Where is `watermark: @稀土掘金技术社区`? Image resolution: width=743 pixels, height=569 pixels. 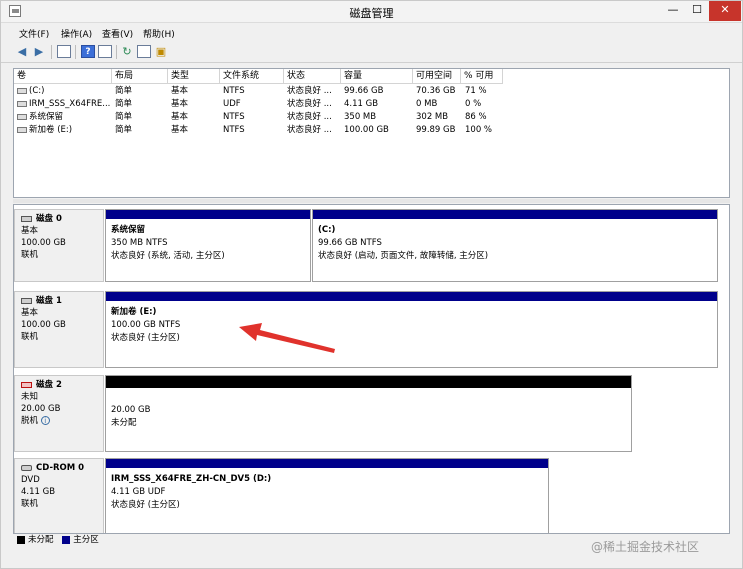
watermark: @稀土掘金技术社区 is located at coordinates (645, 547).